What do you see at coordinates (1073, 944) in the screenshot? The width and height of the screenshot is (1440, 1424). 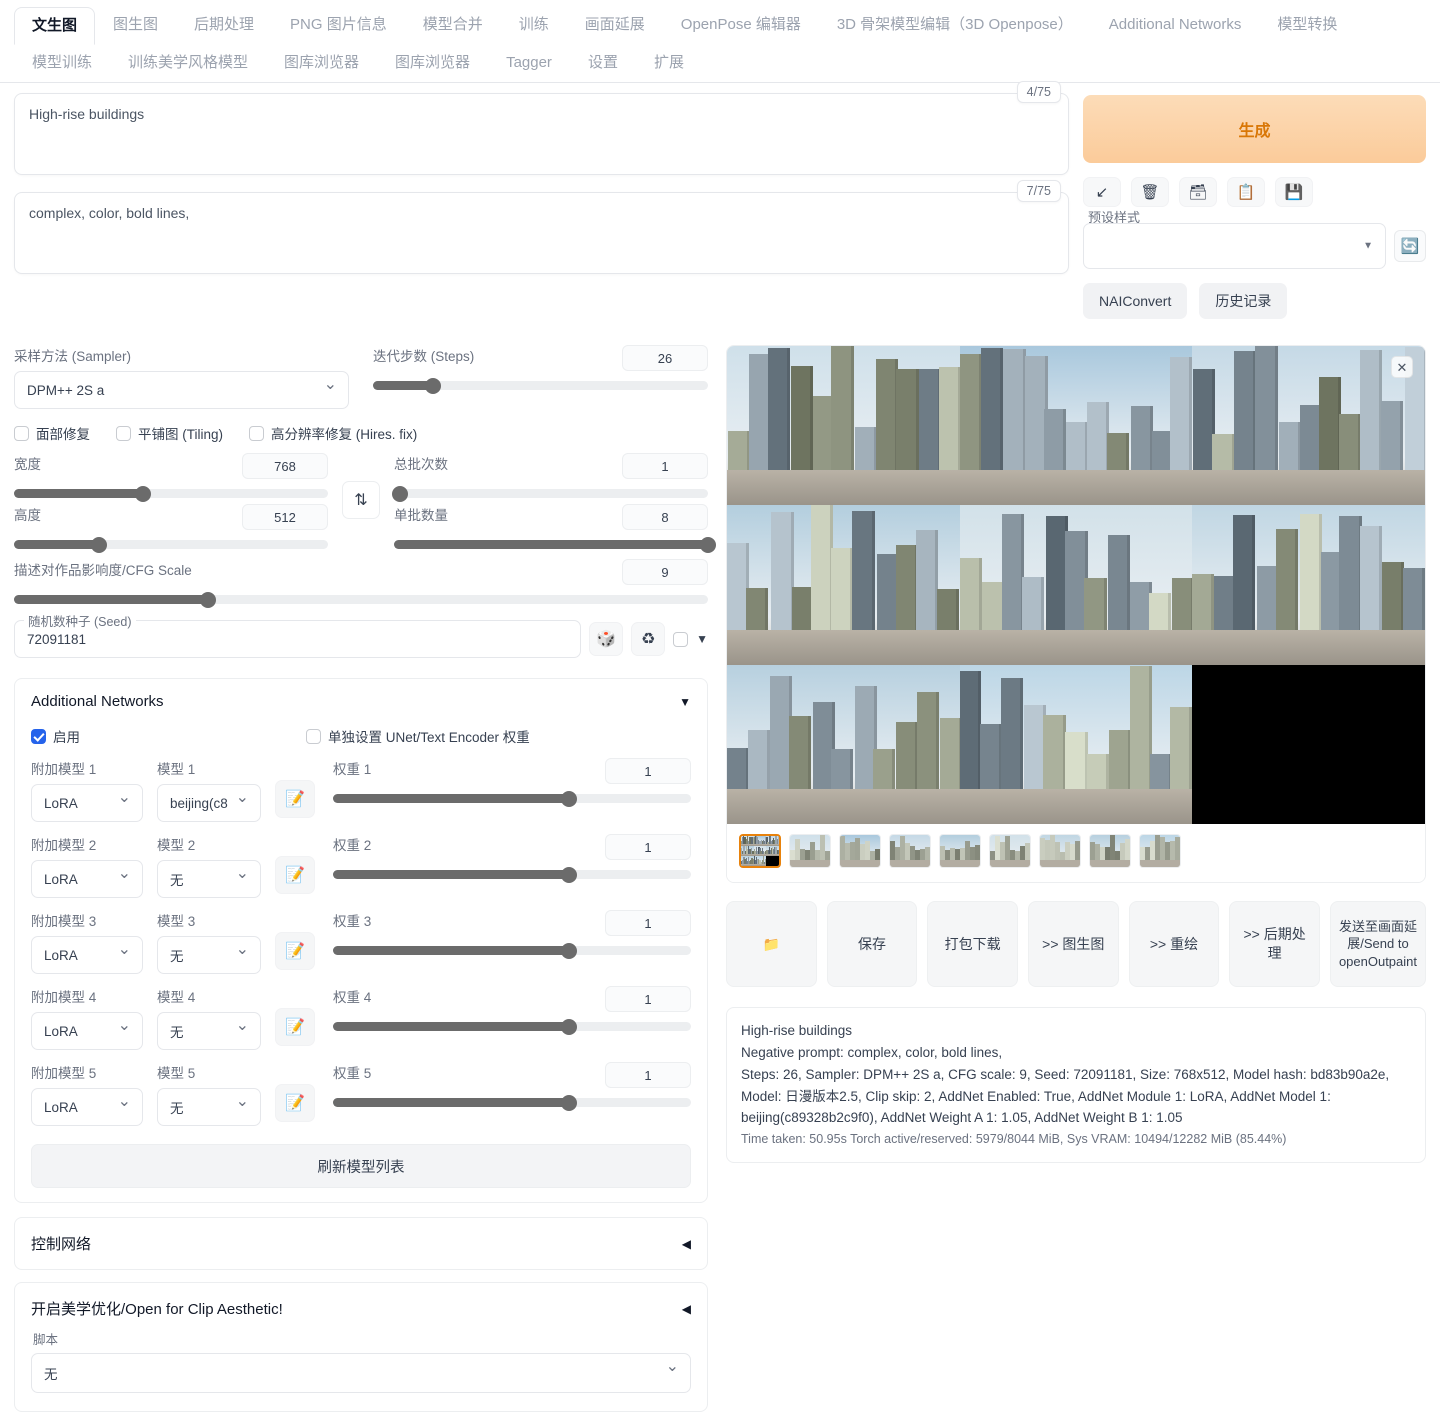 I see `send-to-img2img-button: >> 图生图` at bounding box center [1073, 944].